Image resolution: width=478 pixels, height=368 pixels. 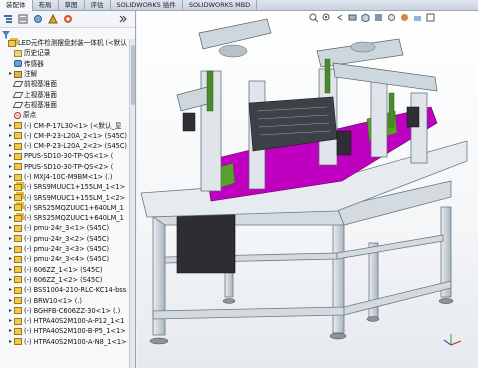 I want to click on display-manager-icon, so click(x=68, y=19).